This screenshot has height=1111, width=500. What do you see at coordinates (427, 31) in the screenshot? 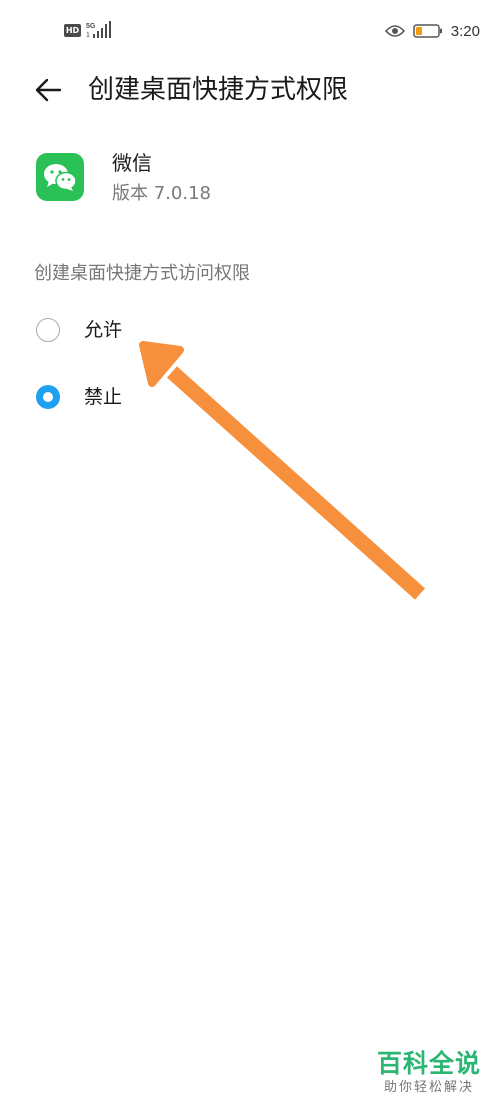
I see `battery-icon` at bounding box center [427, 31].